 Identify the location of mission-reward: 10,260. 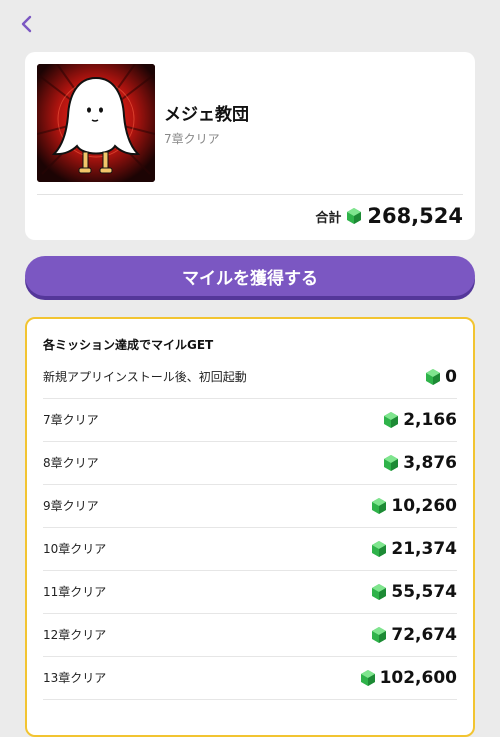
(414, 506).